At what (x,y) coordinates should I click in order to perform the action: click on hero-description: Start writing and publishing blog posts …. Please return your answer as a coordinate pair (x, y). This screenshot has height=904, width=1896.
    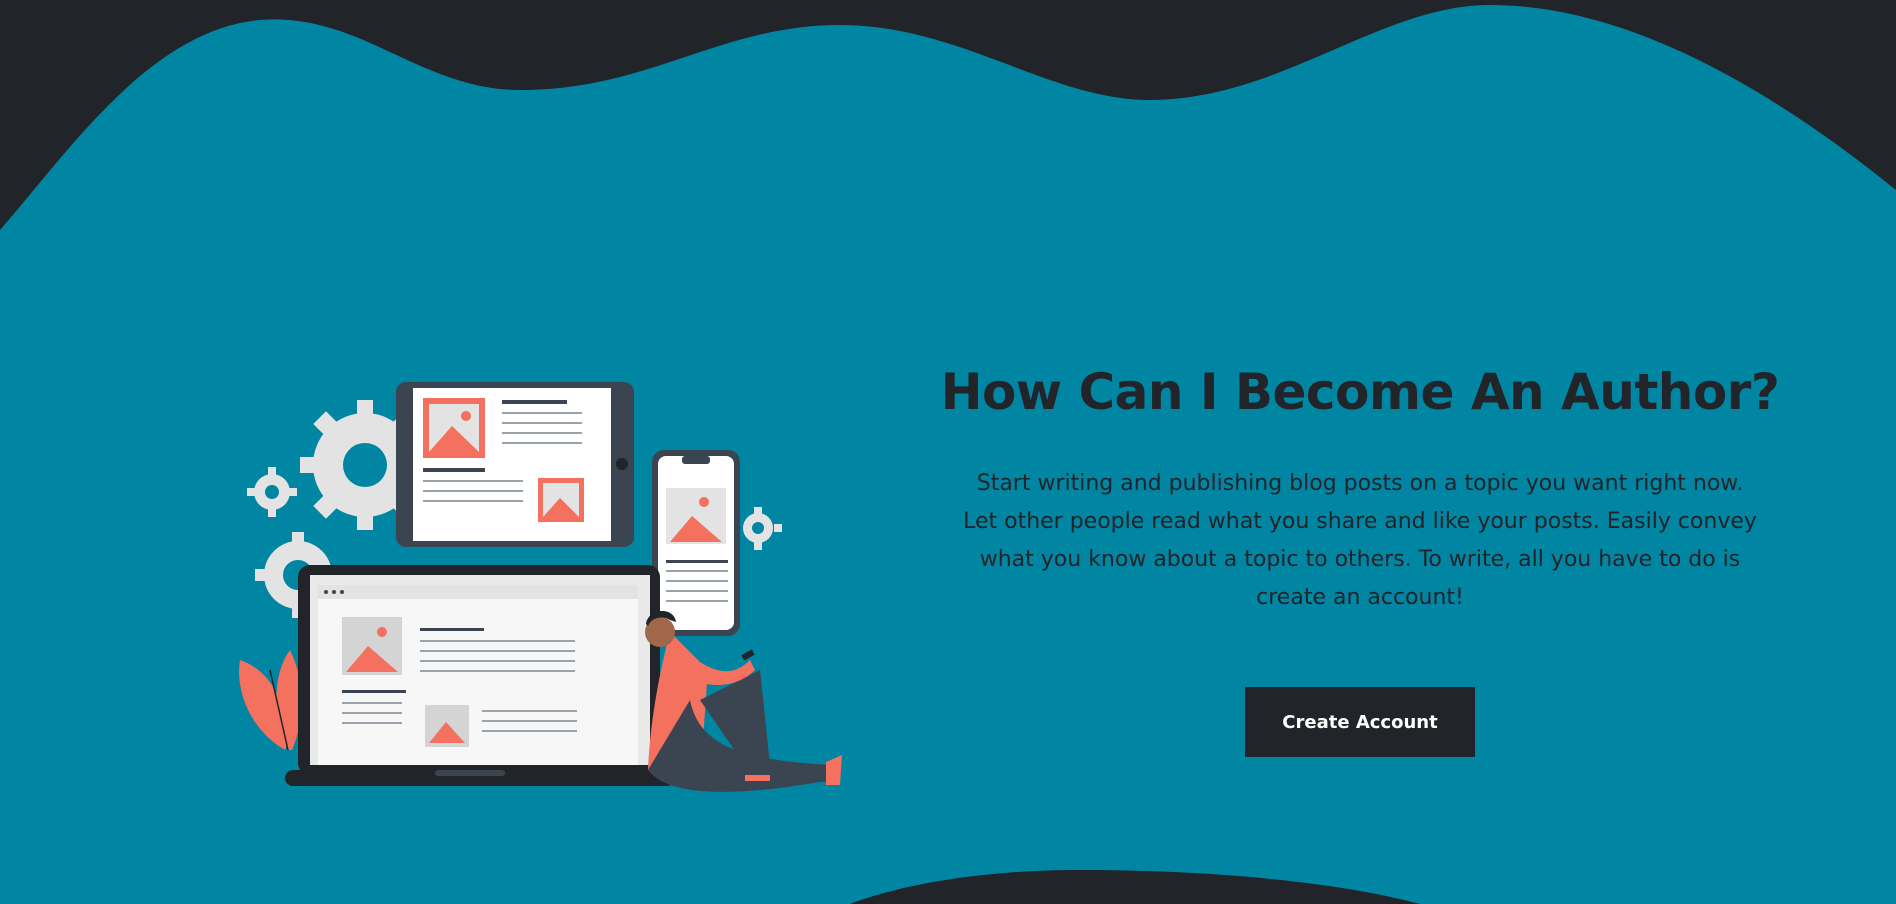
    Looking at the image, I should click on (1360, 540).